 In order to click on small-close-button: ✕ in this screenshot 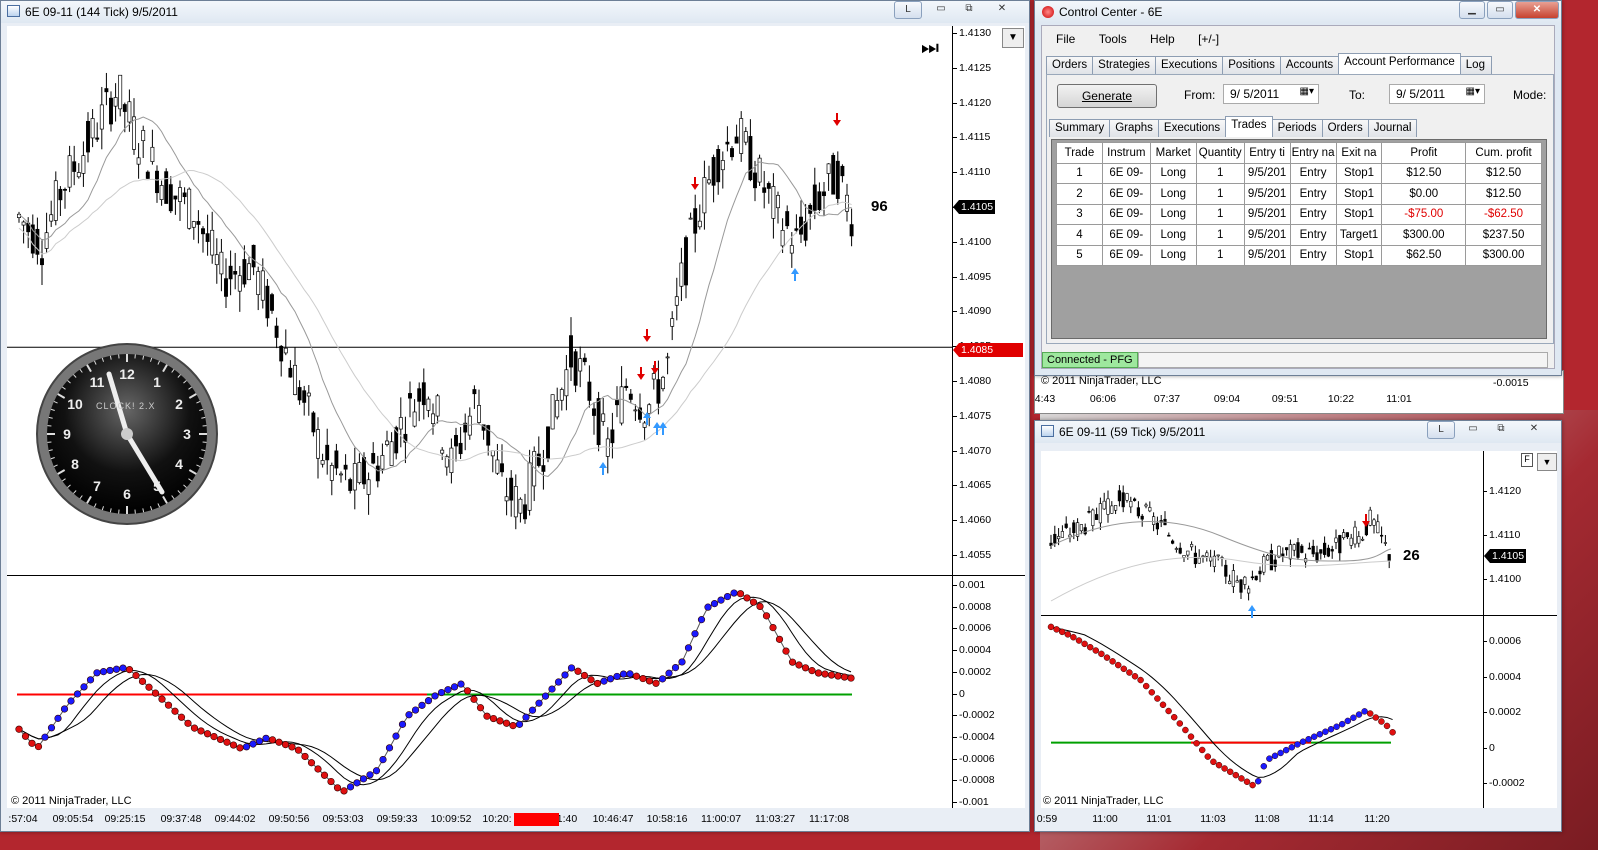, I will do `click(1534, 430)`.